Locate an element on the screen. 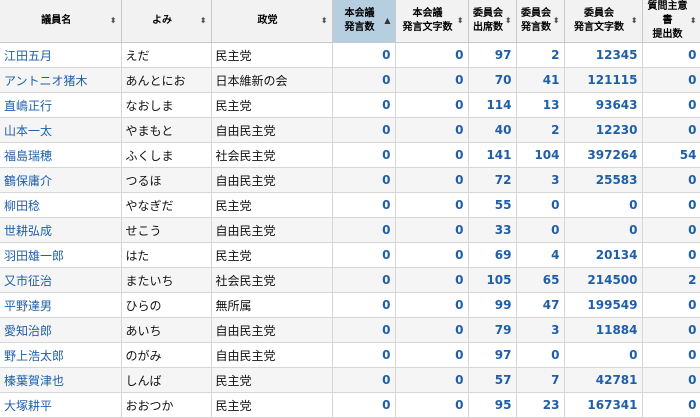  column-header-label: 本会議 is located at coordinates (427, 13).